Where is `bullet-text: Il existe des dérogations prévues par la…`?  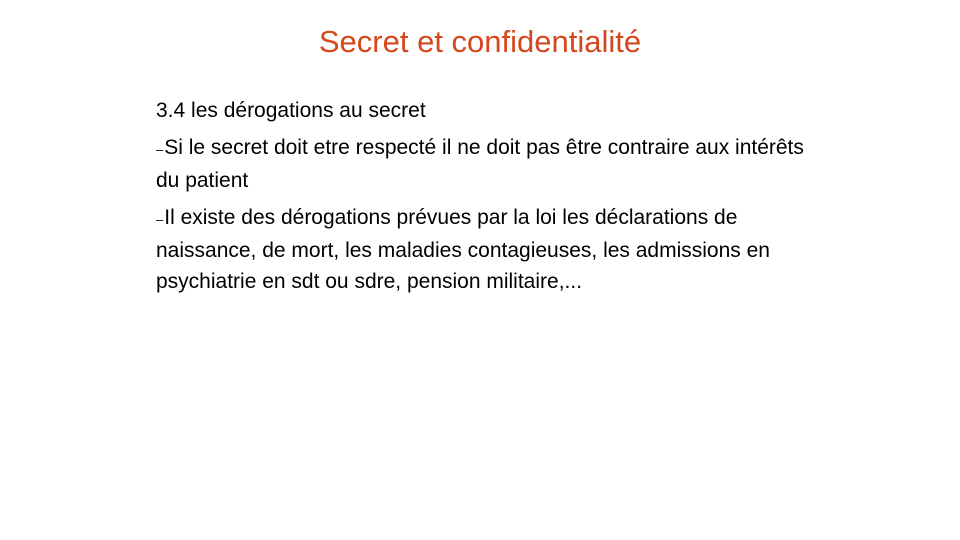
bullet-text: Il existe des dérogations prévues par la… is located at coordinates (463, 249).